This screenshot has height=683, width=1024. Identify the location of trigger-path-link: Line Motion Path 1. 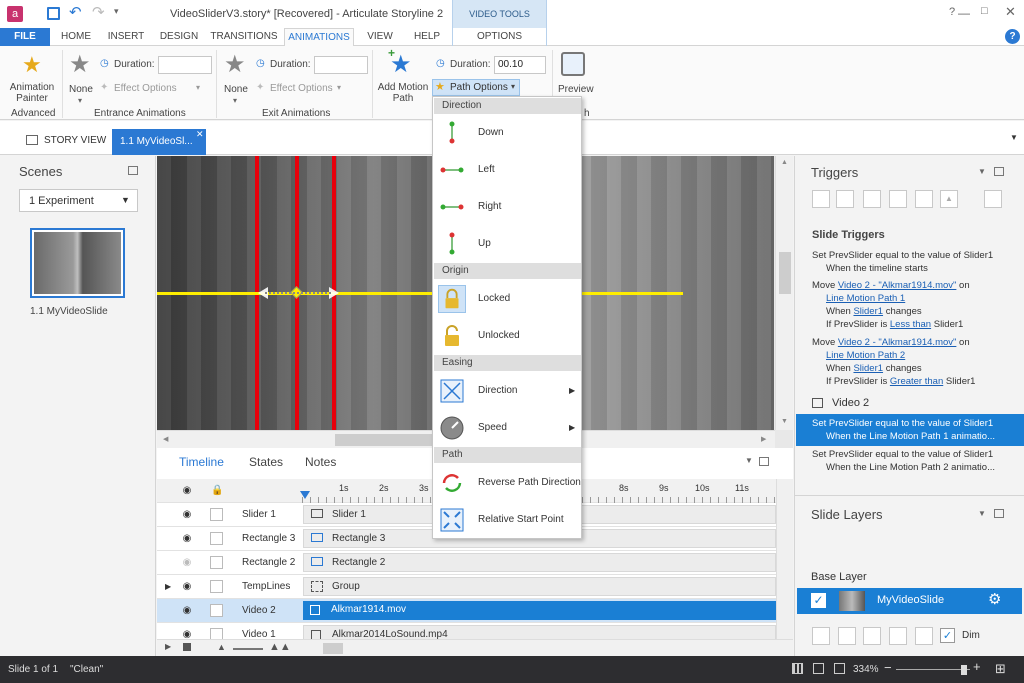
(865, 298).